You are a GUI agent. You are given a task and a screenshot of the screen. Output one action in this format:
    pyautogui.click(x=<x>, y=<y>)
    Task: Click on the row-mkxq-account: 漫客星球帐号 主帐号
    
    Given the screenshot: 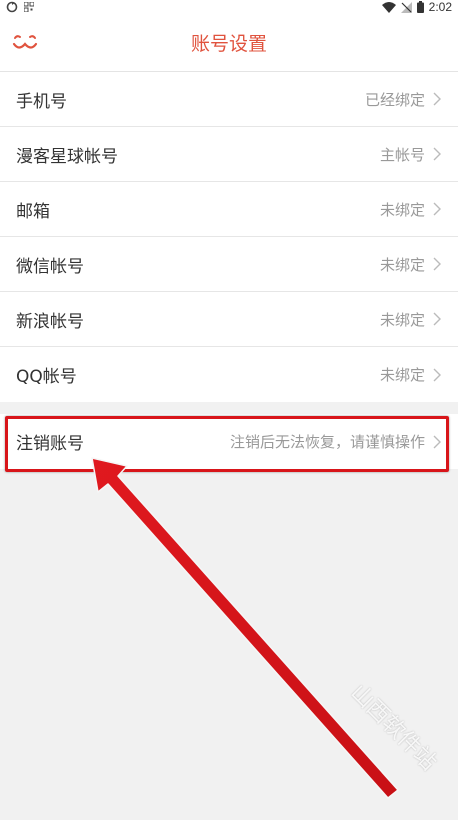 What is the action you would take?
    pyautogui.click(x=229, y=154)
    